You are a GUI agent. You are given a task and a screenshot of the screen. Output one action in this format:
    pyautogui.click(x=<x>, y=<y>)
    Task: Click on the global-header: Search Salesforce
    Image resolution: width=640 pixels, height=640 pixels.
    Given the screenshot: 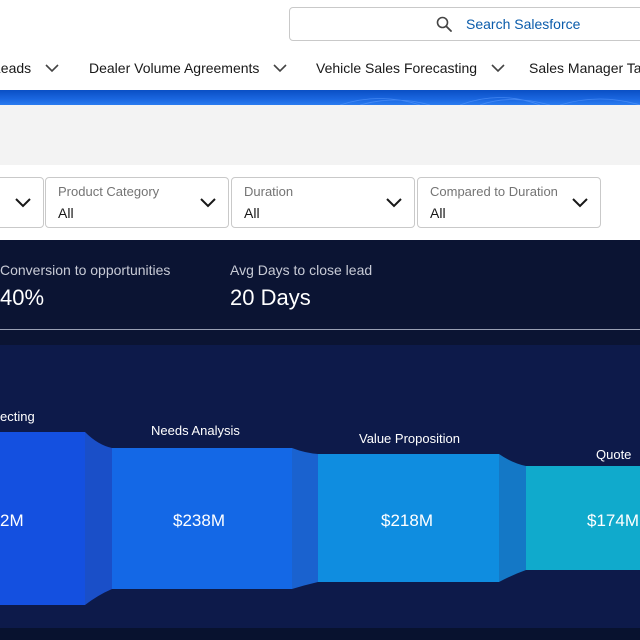 What is the action you would take?
    pyautogui.click(x=320, y=25)
    